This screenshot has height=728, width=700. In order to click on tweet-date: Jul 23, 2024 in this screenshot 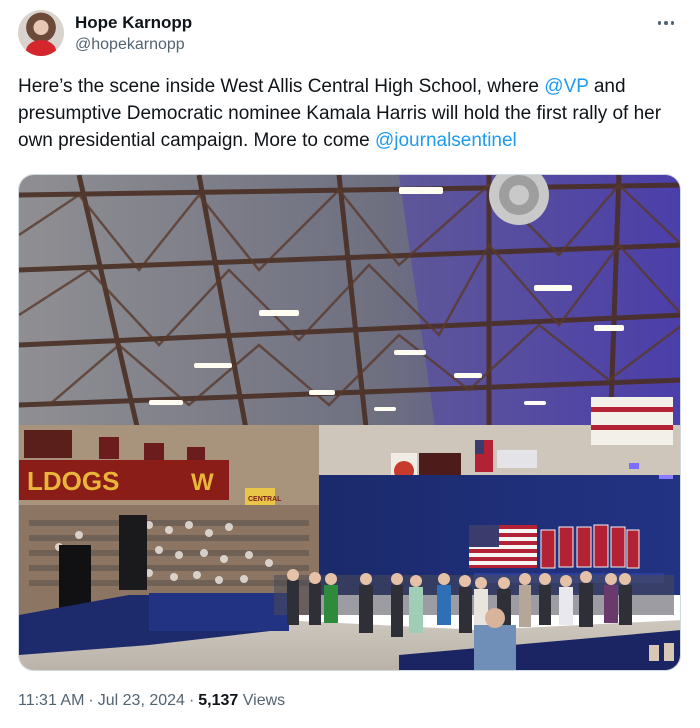, I will do `click(141, 700)`.